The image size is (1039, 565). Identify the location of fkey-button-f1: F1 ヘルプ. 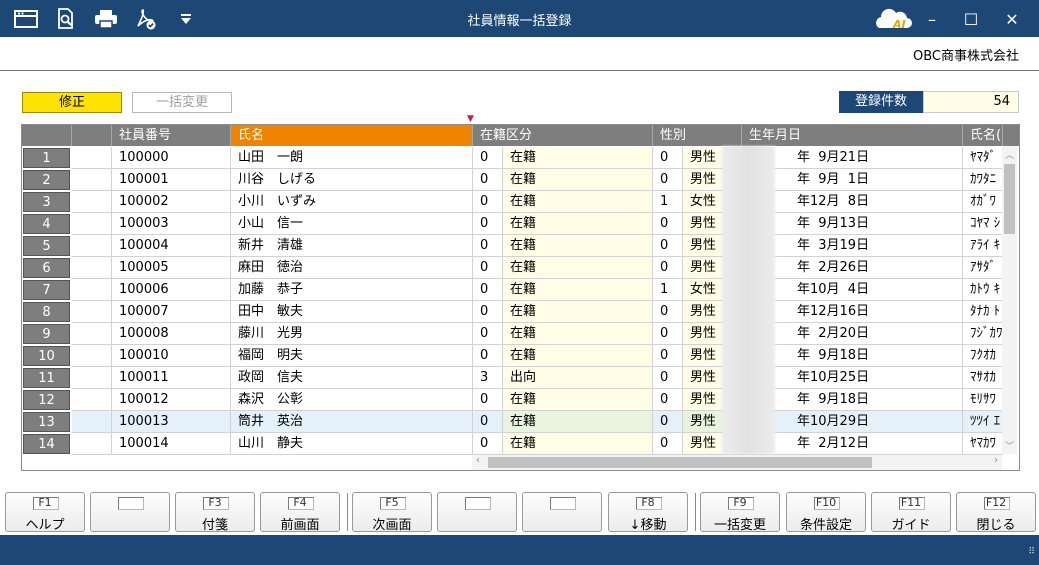
(45, 512).